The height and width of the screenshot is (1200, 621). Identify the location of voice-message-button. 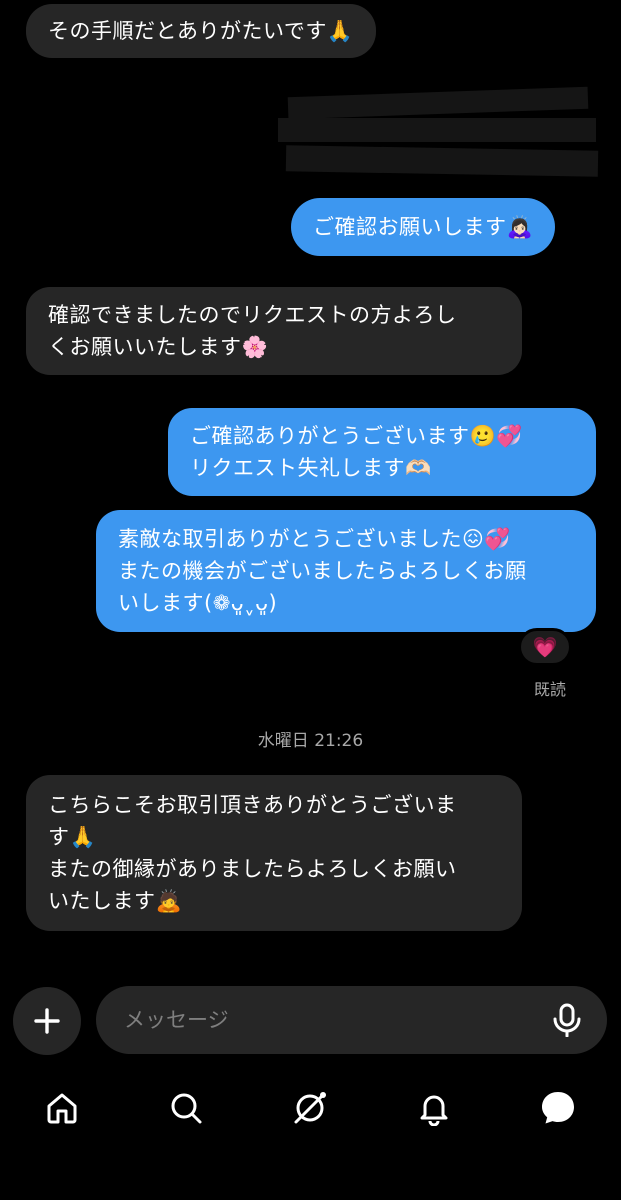
(567, 1020).